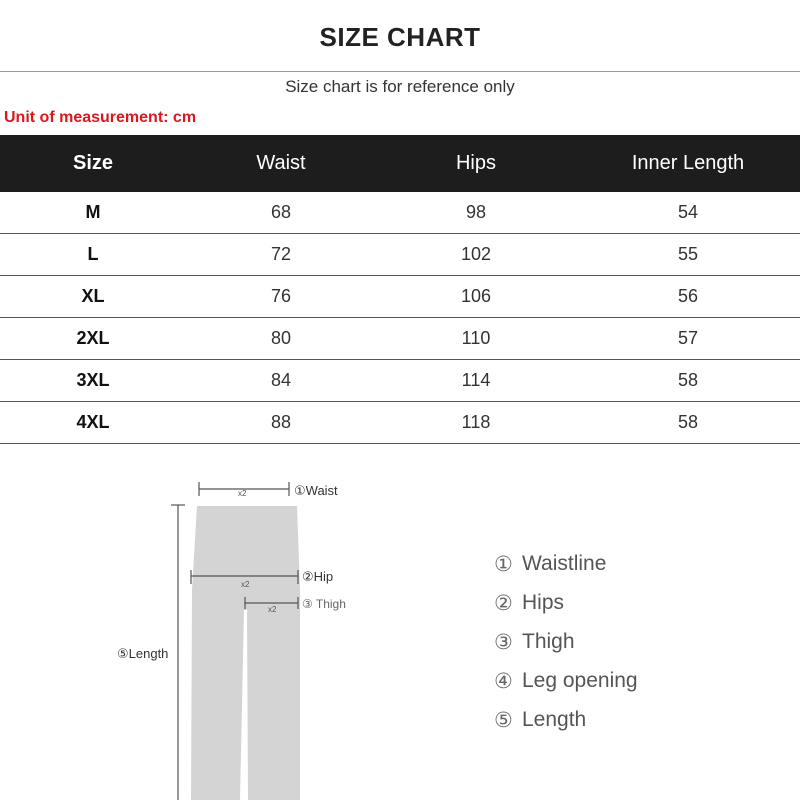 The height and width of the screenshot is (800, 800). I want to click on legend-item: ⑤ Length, so click(566, 727).